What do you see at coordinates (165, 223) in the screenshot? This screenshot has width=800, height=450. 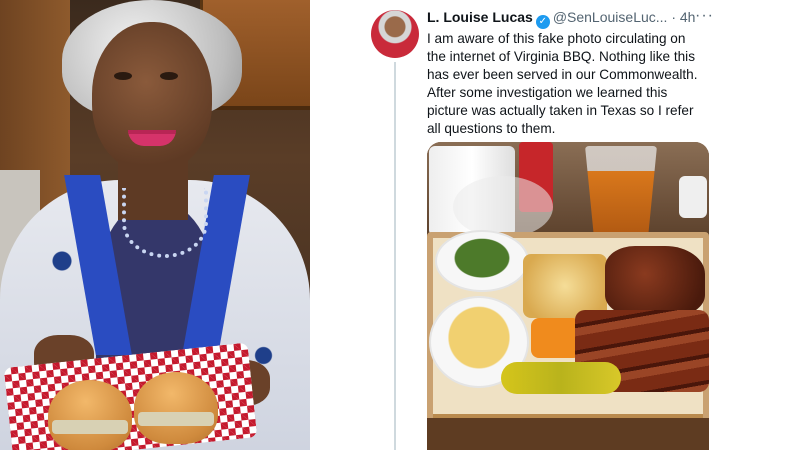 I see `necklace` at bounding box center [165, 223].